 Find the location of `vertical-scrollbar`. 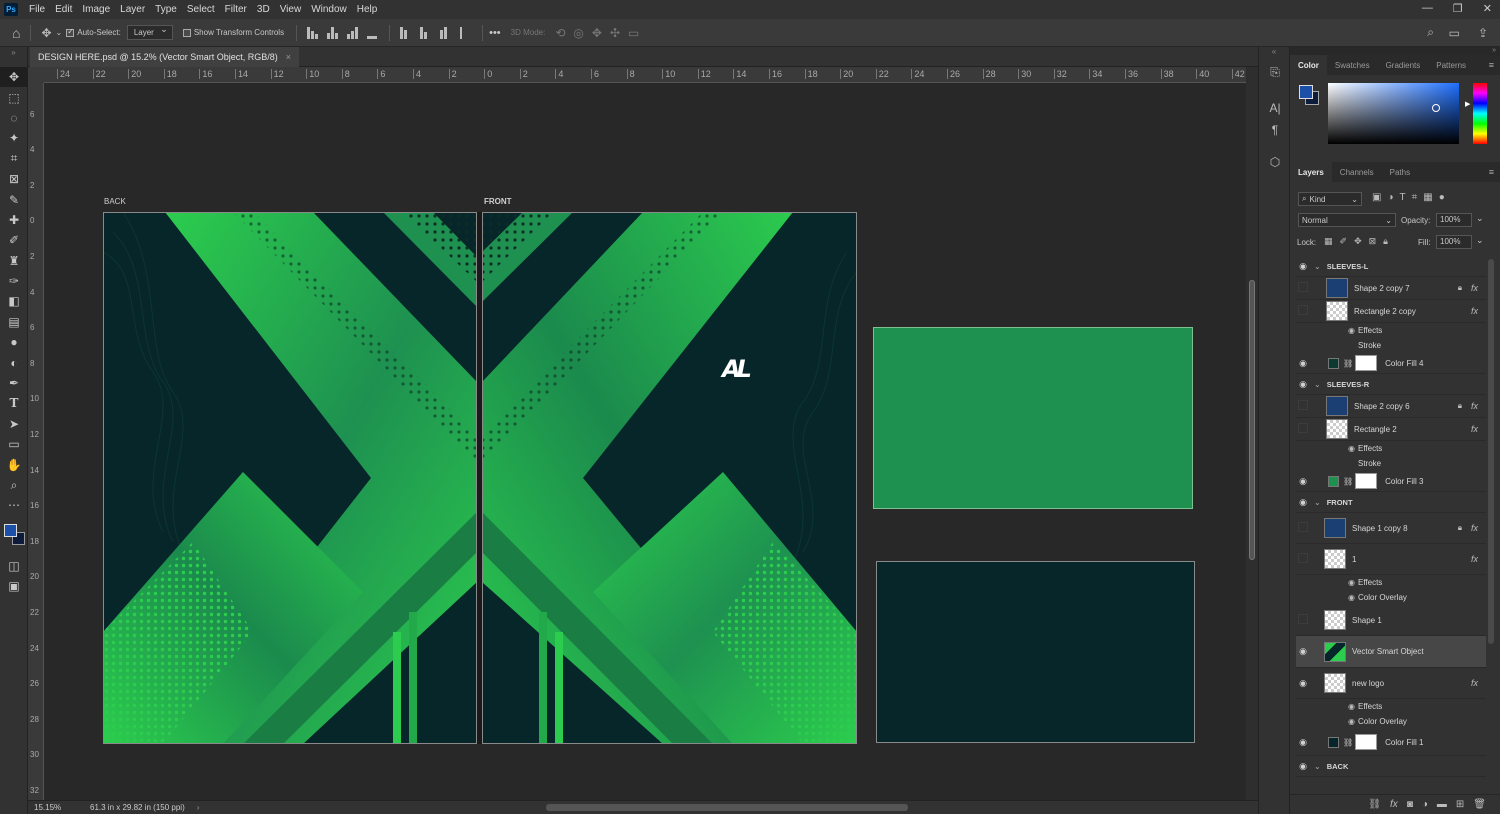

vertical-scrollbar is located at coordinates (1252, 433).